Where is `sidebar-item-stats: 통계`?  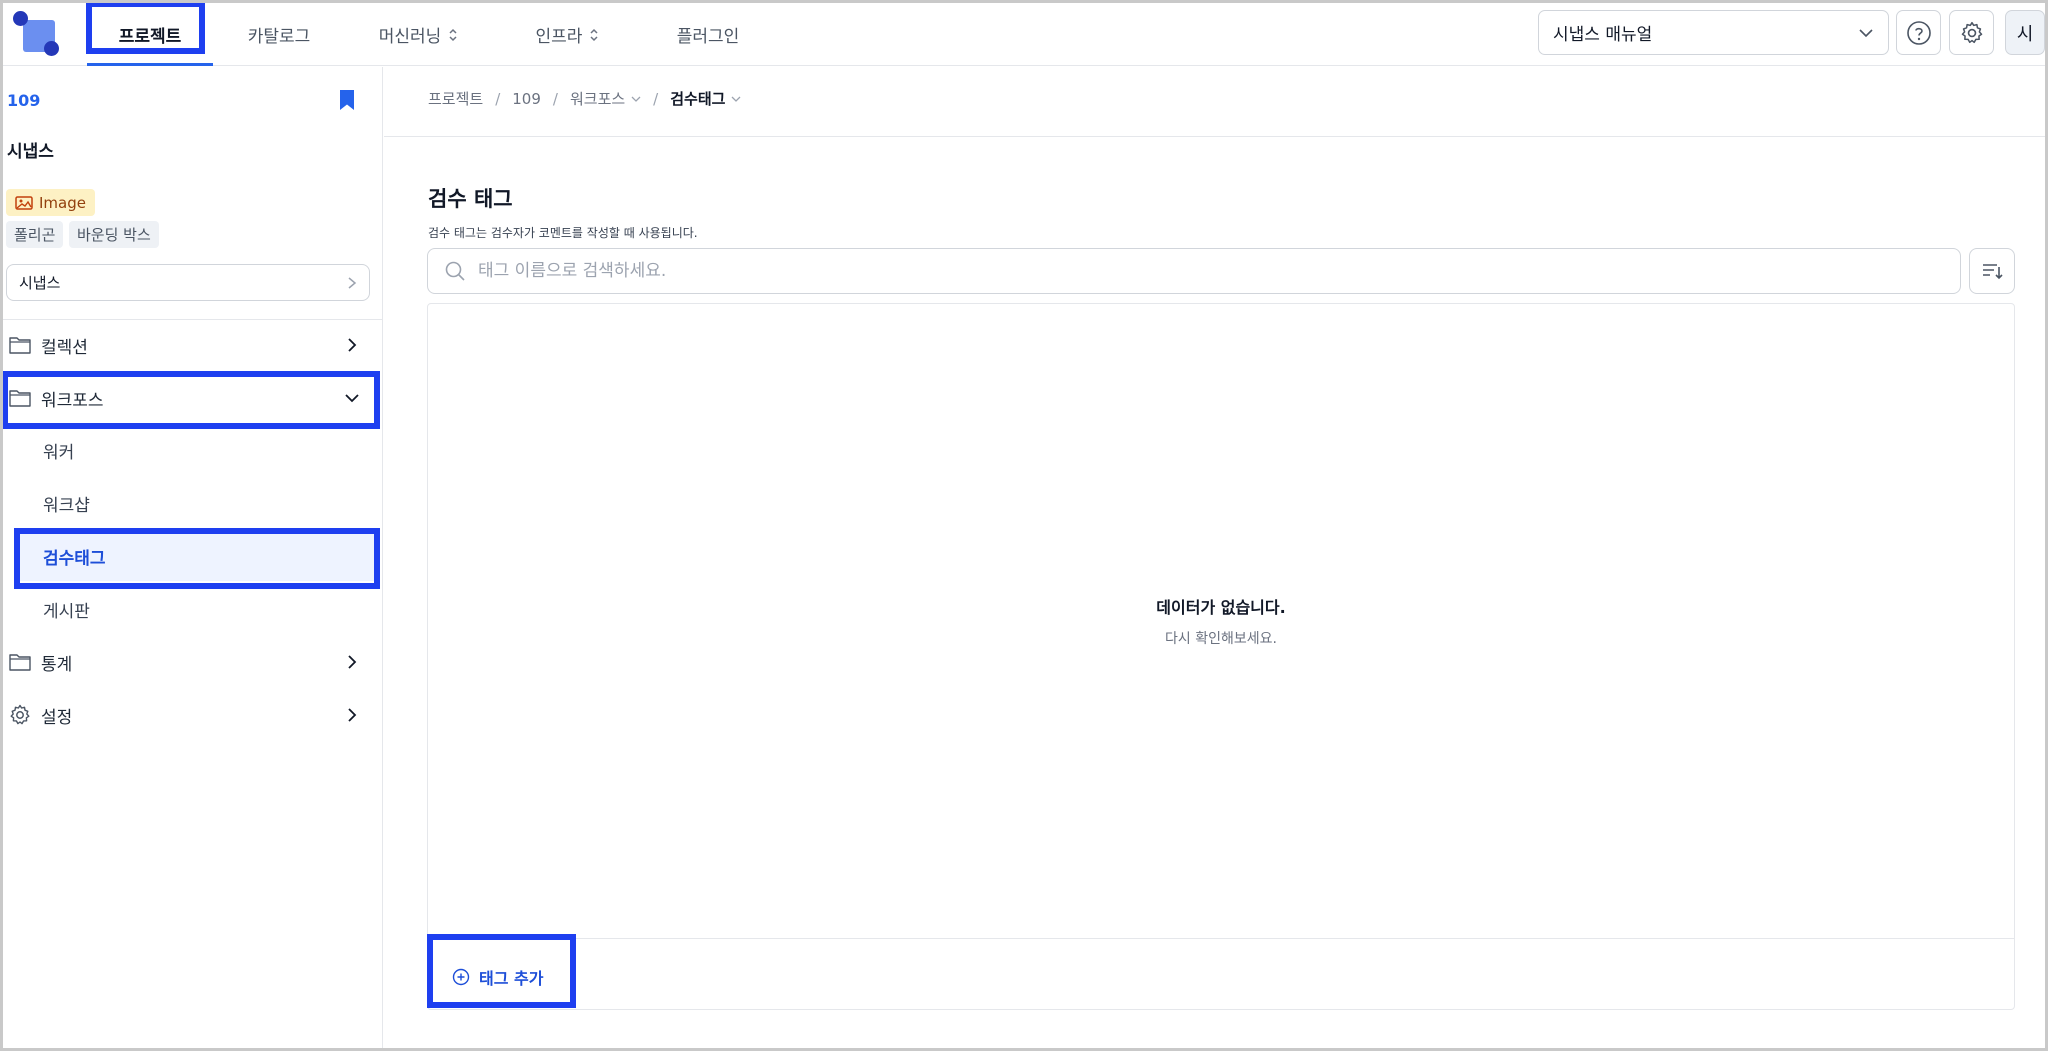 sidebar-item-stats: 통계 is located at coordinates (193, 662).